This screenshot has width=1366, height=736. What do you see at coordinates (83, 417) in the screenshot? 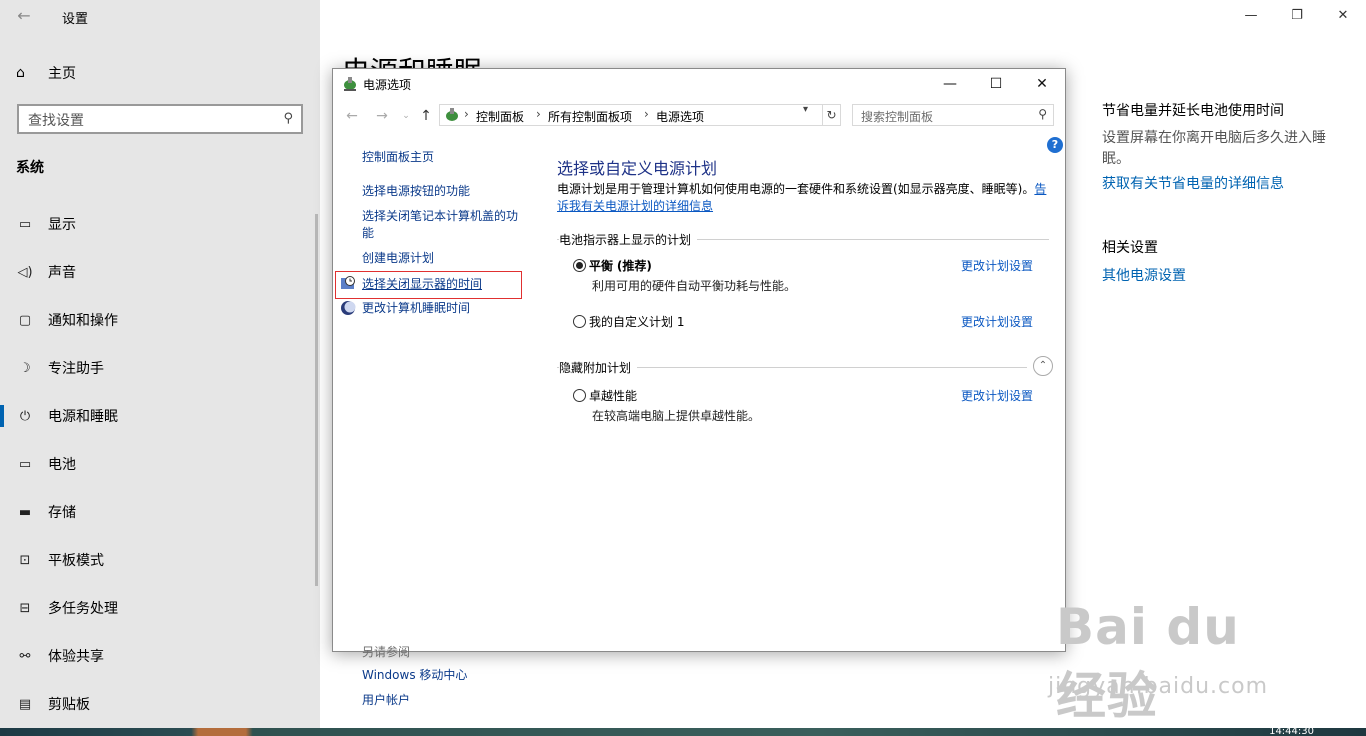
I see `sidebar-item-label: 电源和睡眠` at bounding box center [83, 417].